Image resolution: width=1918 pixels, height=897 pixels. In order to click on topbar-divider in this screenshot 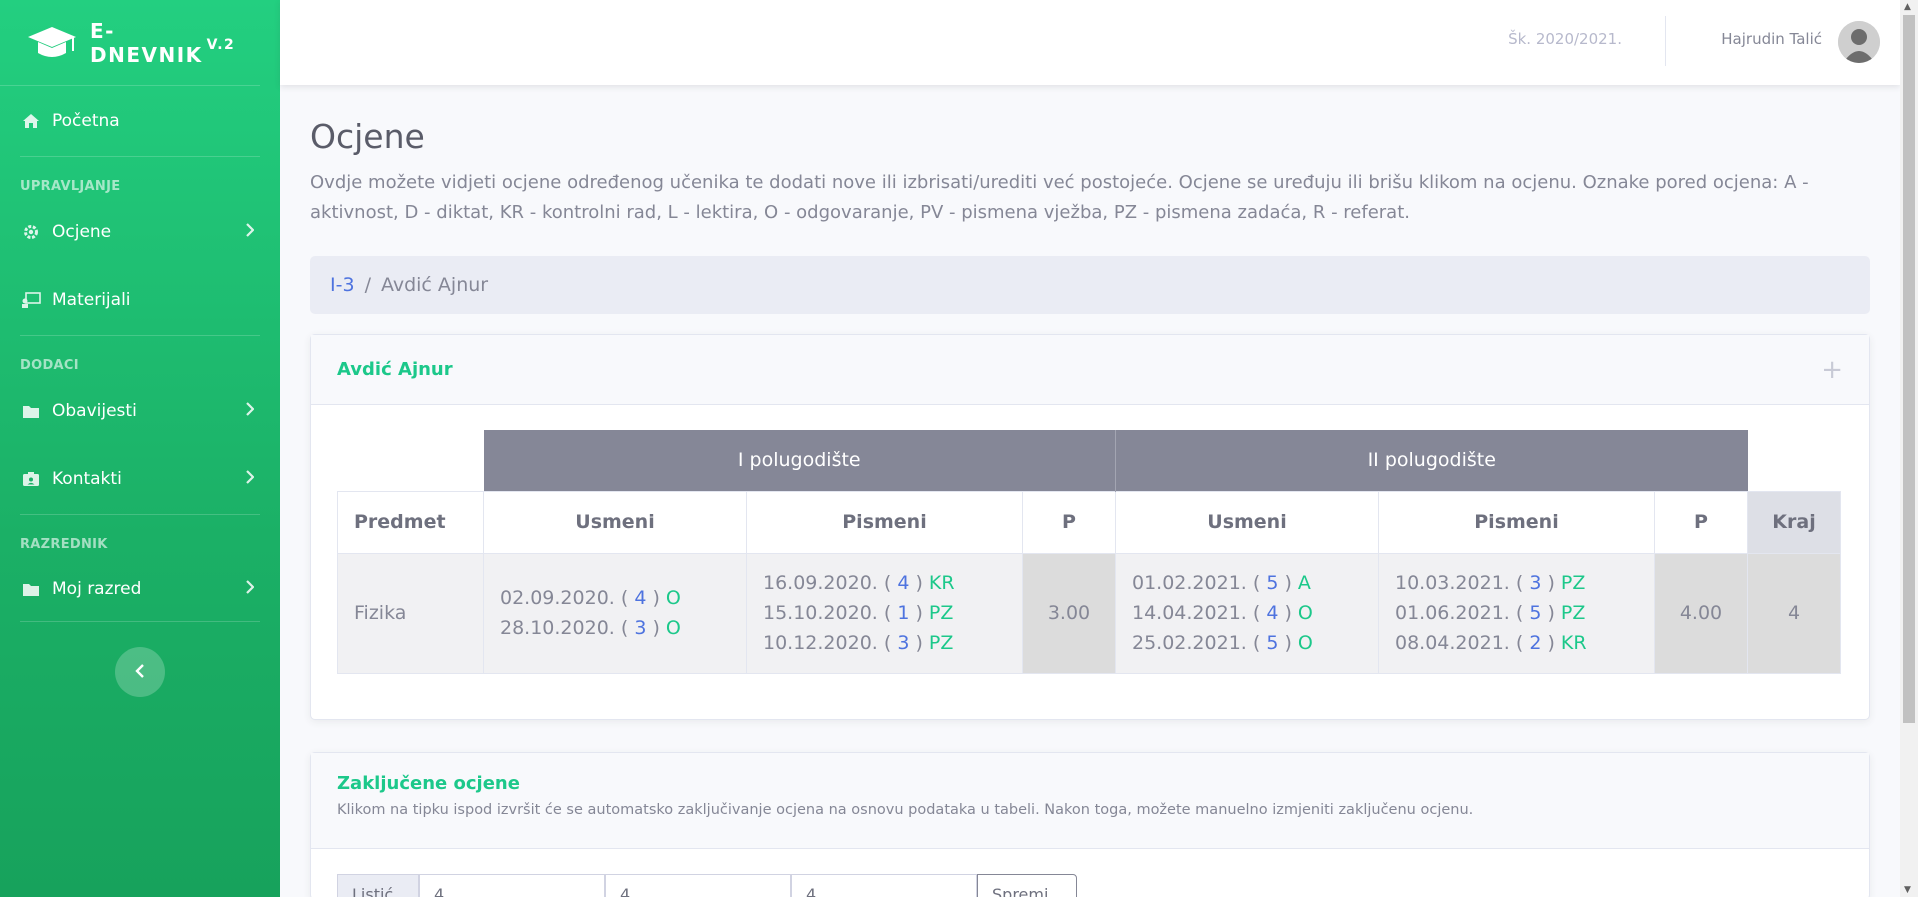, I will do `click(1665, 41)`.